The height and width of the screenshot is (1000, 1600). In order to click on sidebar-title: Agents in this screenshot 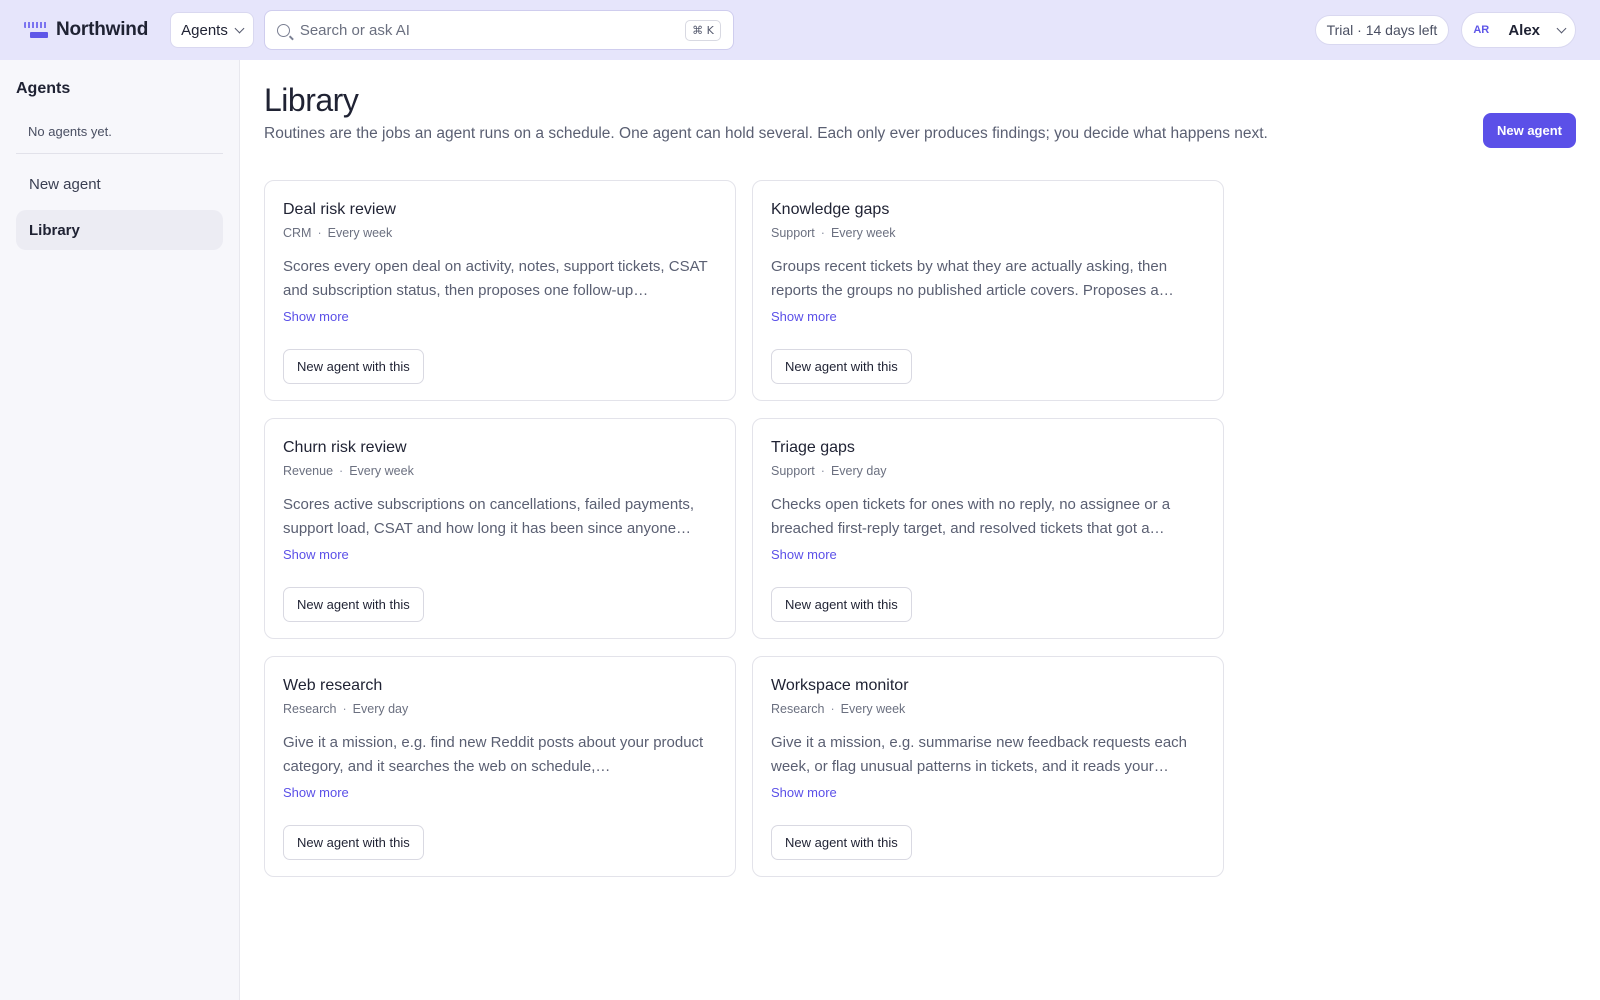, I will do `click(43, 88)`.